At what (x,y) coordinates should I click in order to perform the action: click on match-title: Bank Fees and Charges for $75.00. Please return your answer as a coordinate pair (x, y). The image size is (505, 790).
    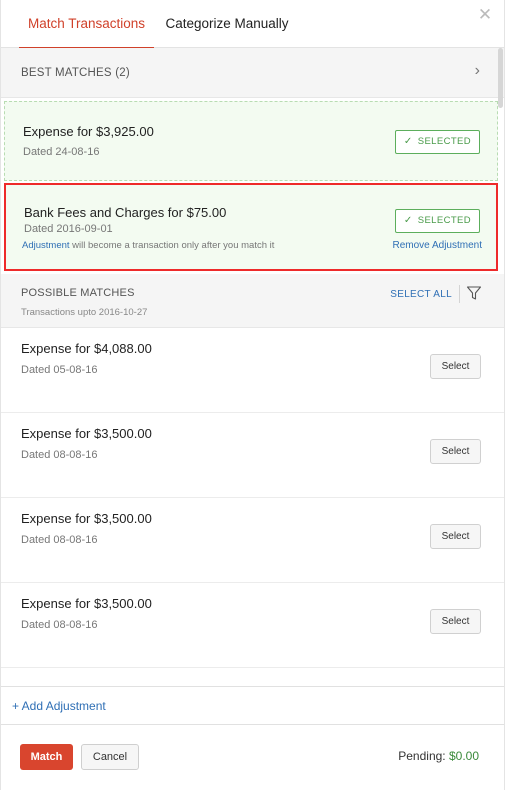
    Looking at the image, I should click on (125, 212).